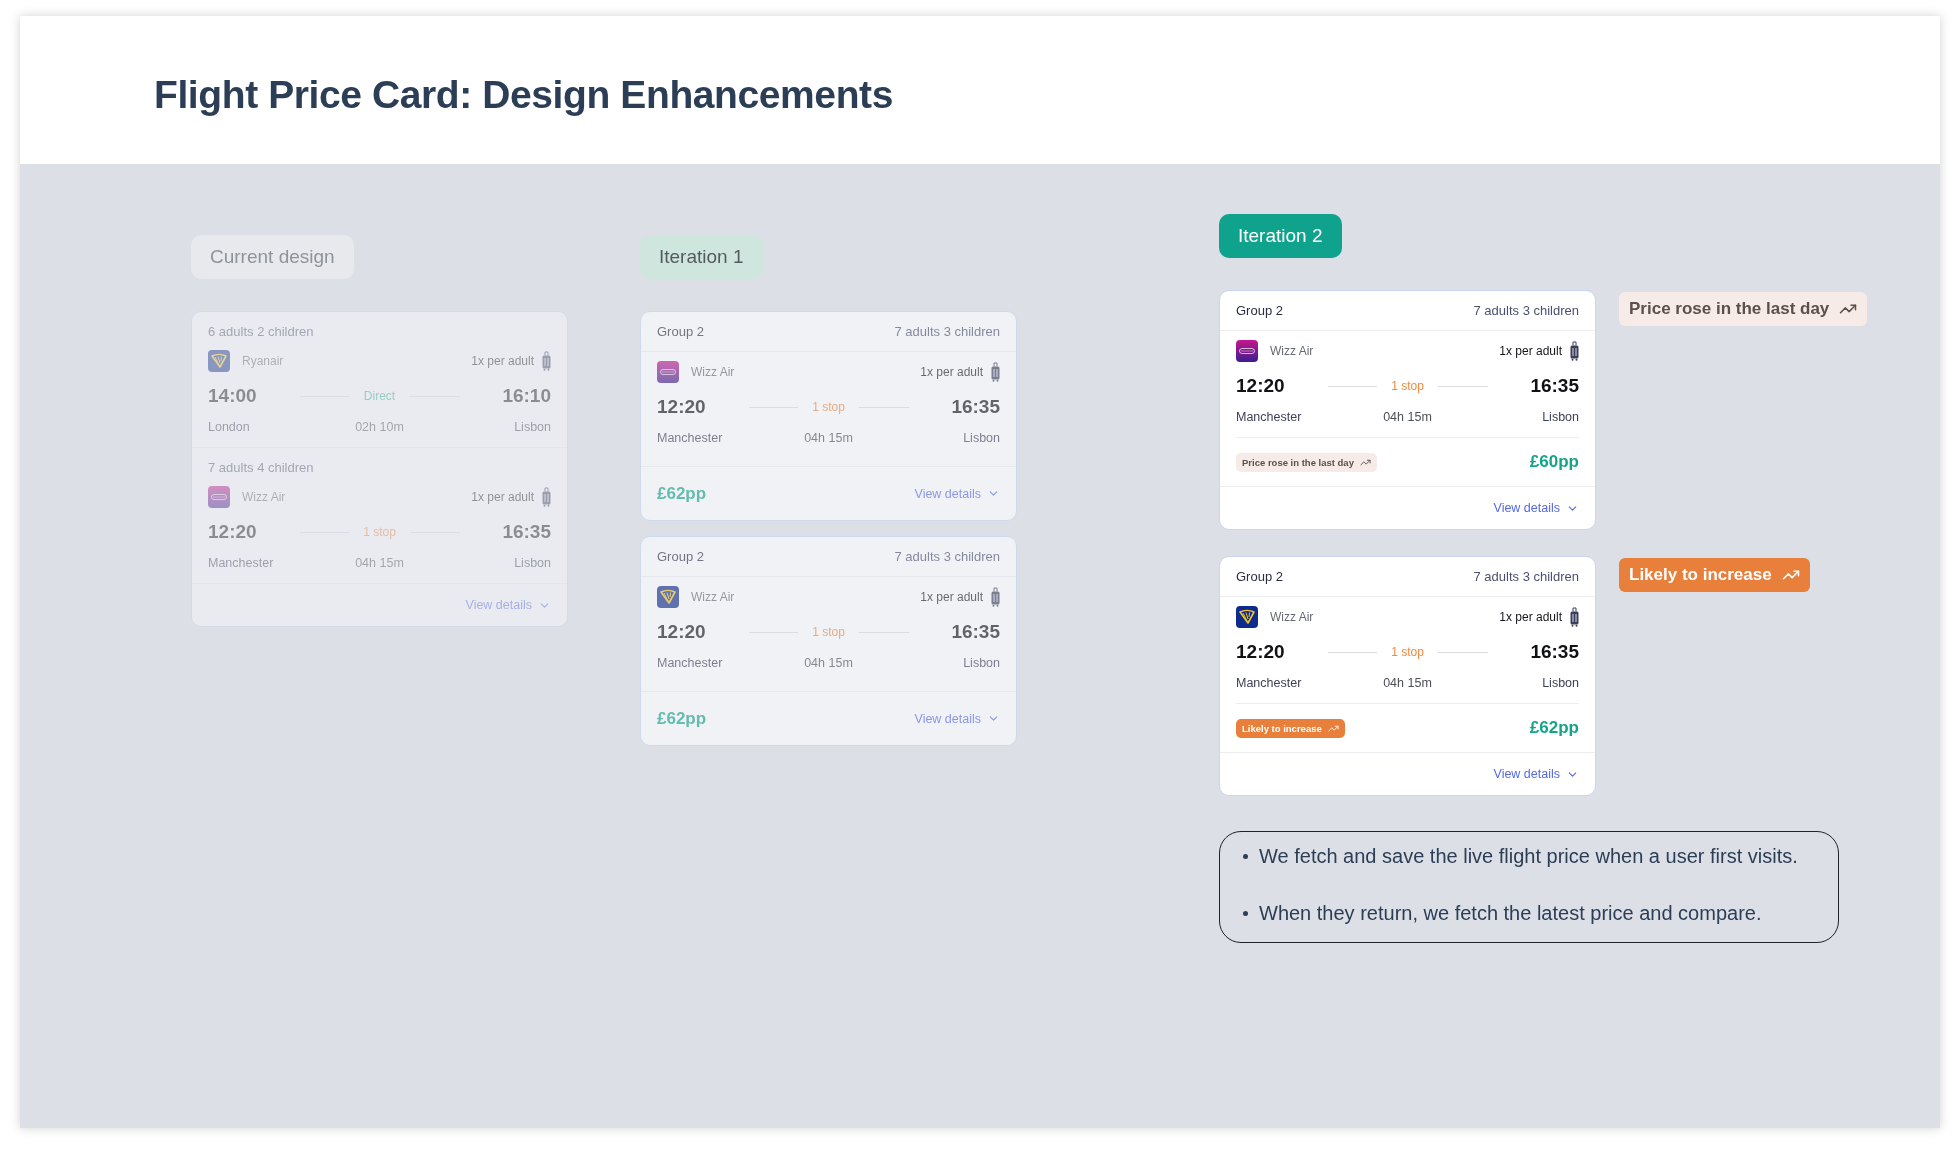  What do you see at coordinates (379, 396) in the screenshot?
I see `stop-label: Direct` at bounding box center [379, 396].